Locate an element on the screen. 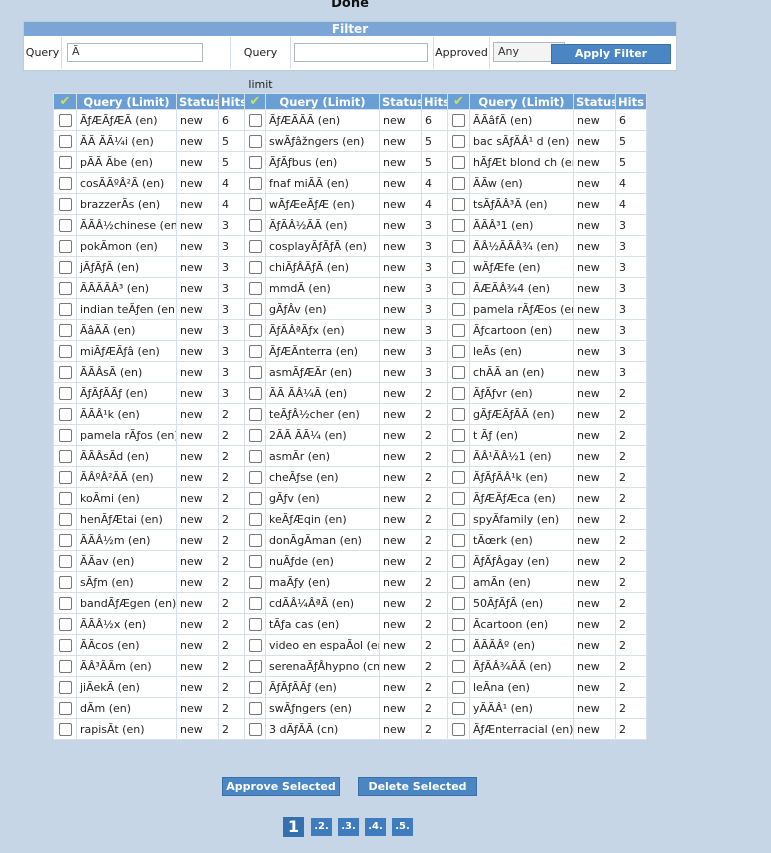  page-1-link: 1 is located at coordinates (293, 827).